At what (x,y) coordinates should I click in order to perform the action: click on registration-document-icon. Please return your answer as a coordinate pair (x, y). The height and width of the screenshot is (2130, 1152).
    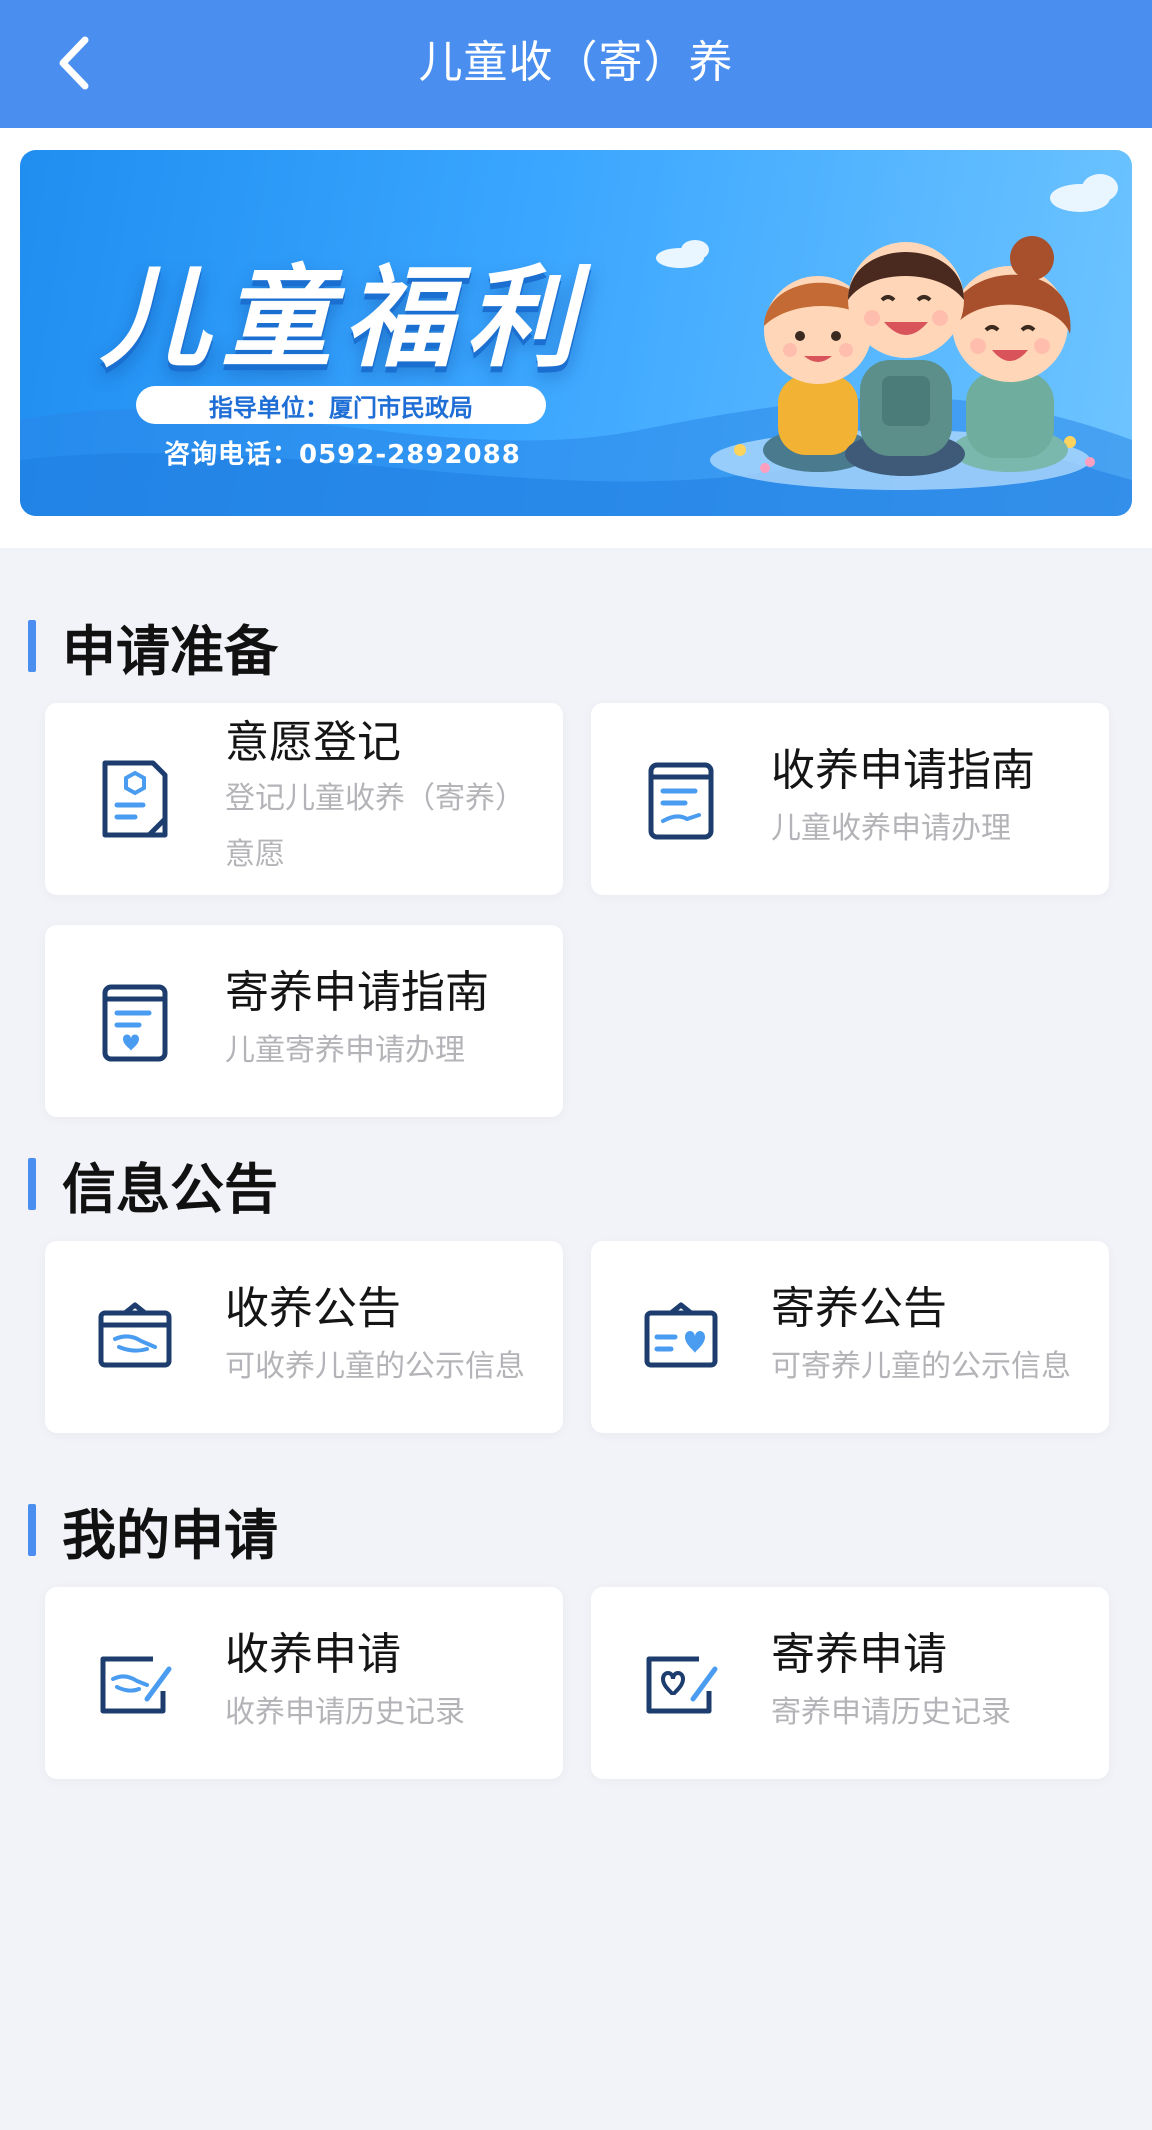
    Looking at the image, I should click on (135, 799).